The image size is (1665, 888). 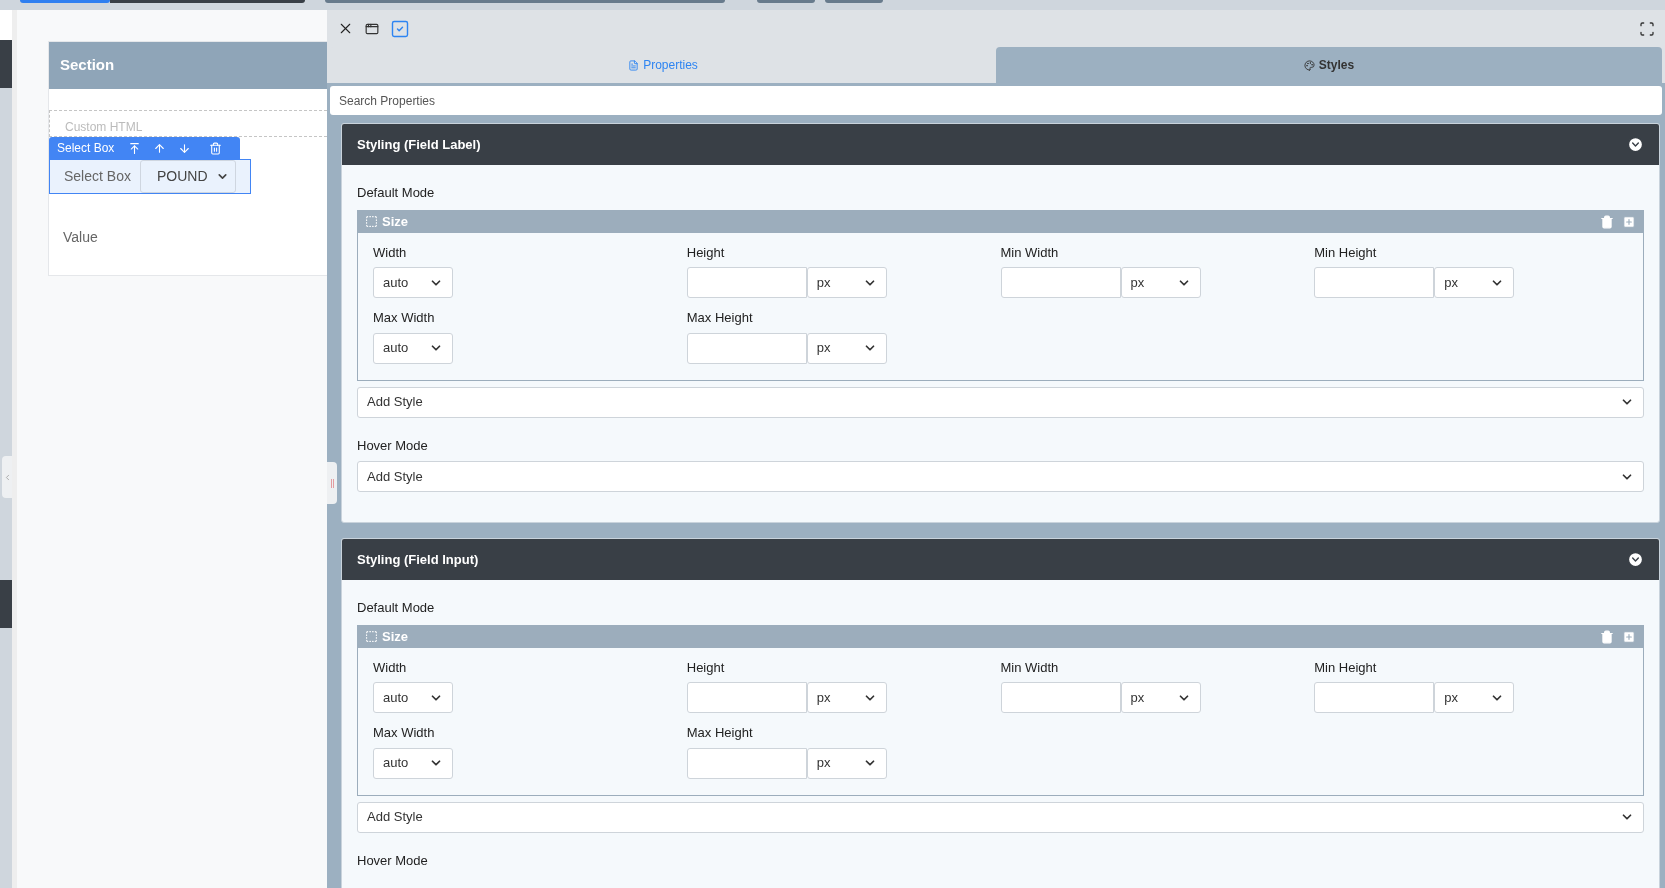 What do you see at coordinates (160, 148) in the screenshot?
I see `arrow-up-icon` at bounding box center [160, 148].